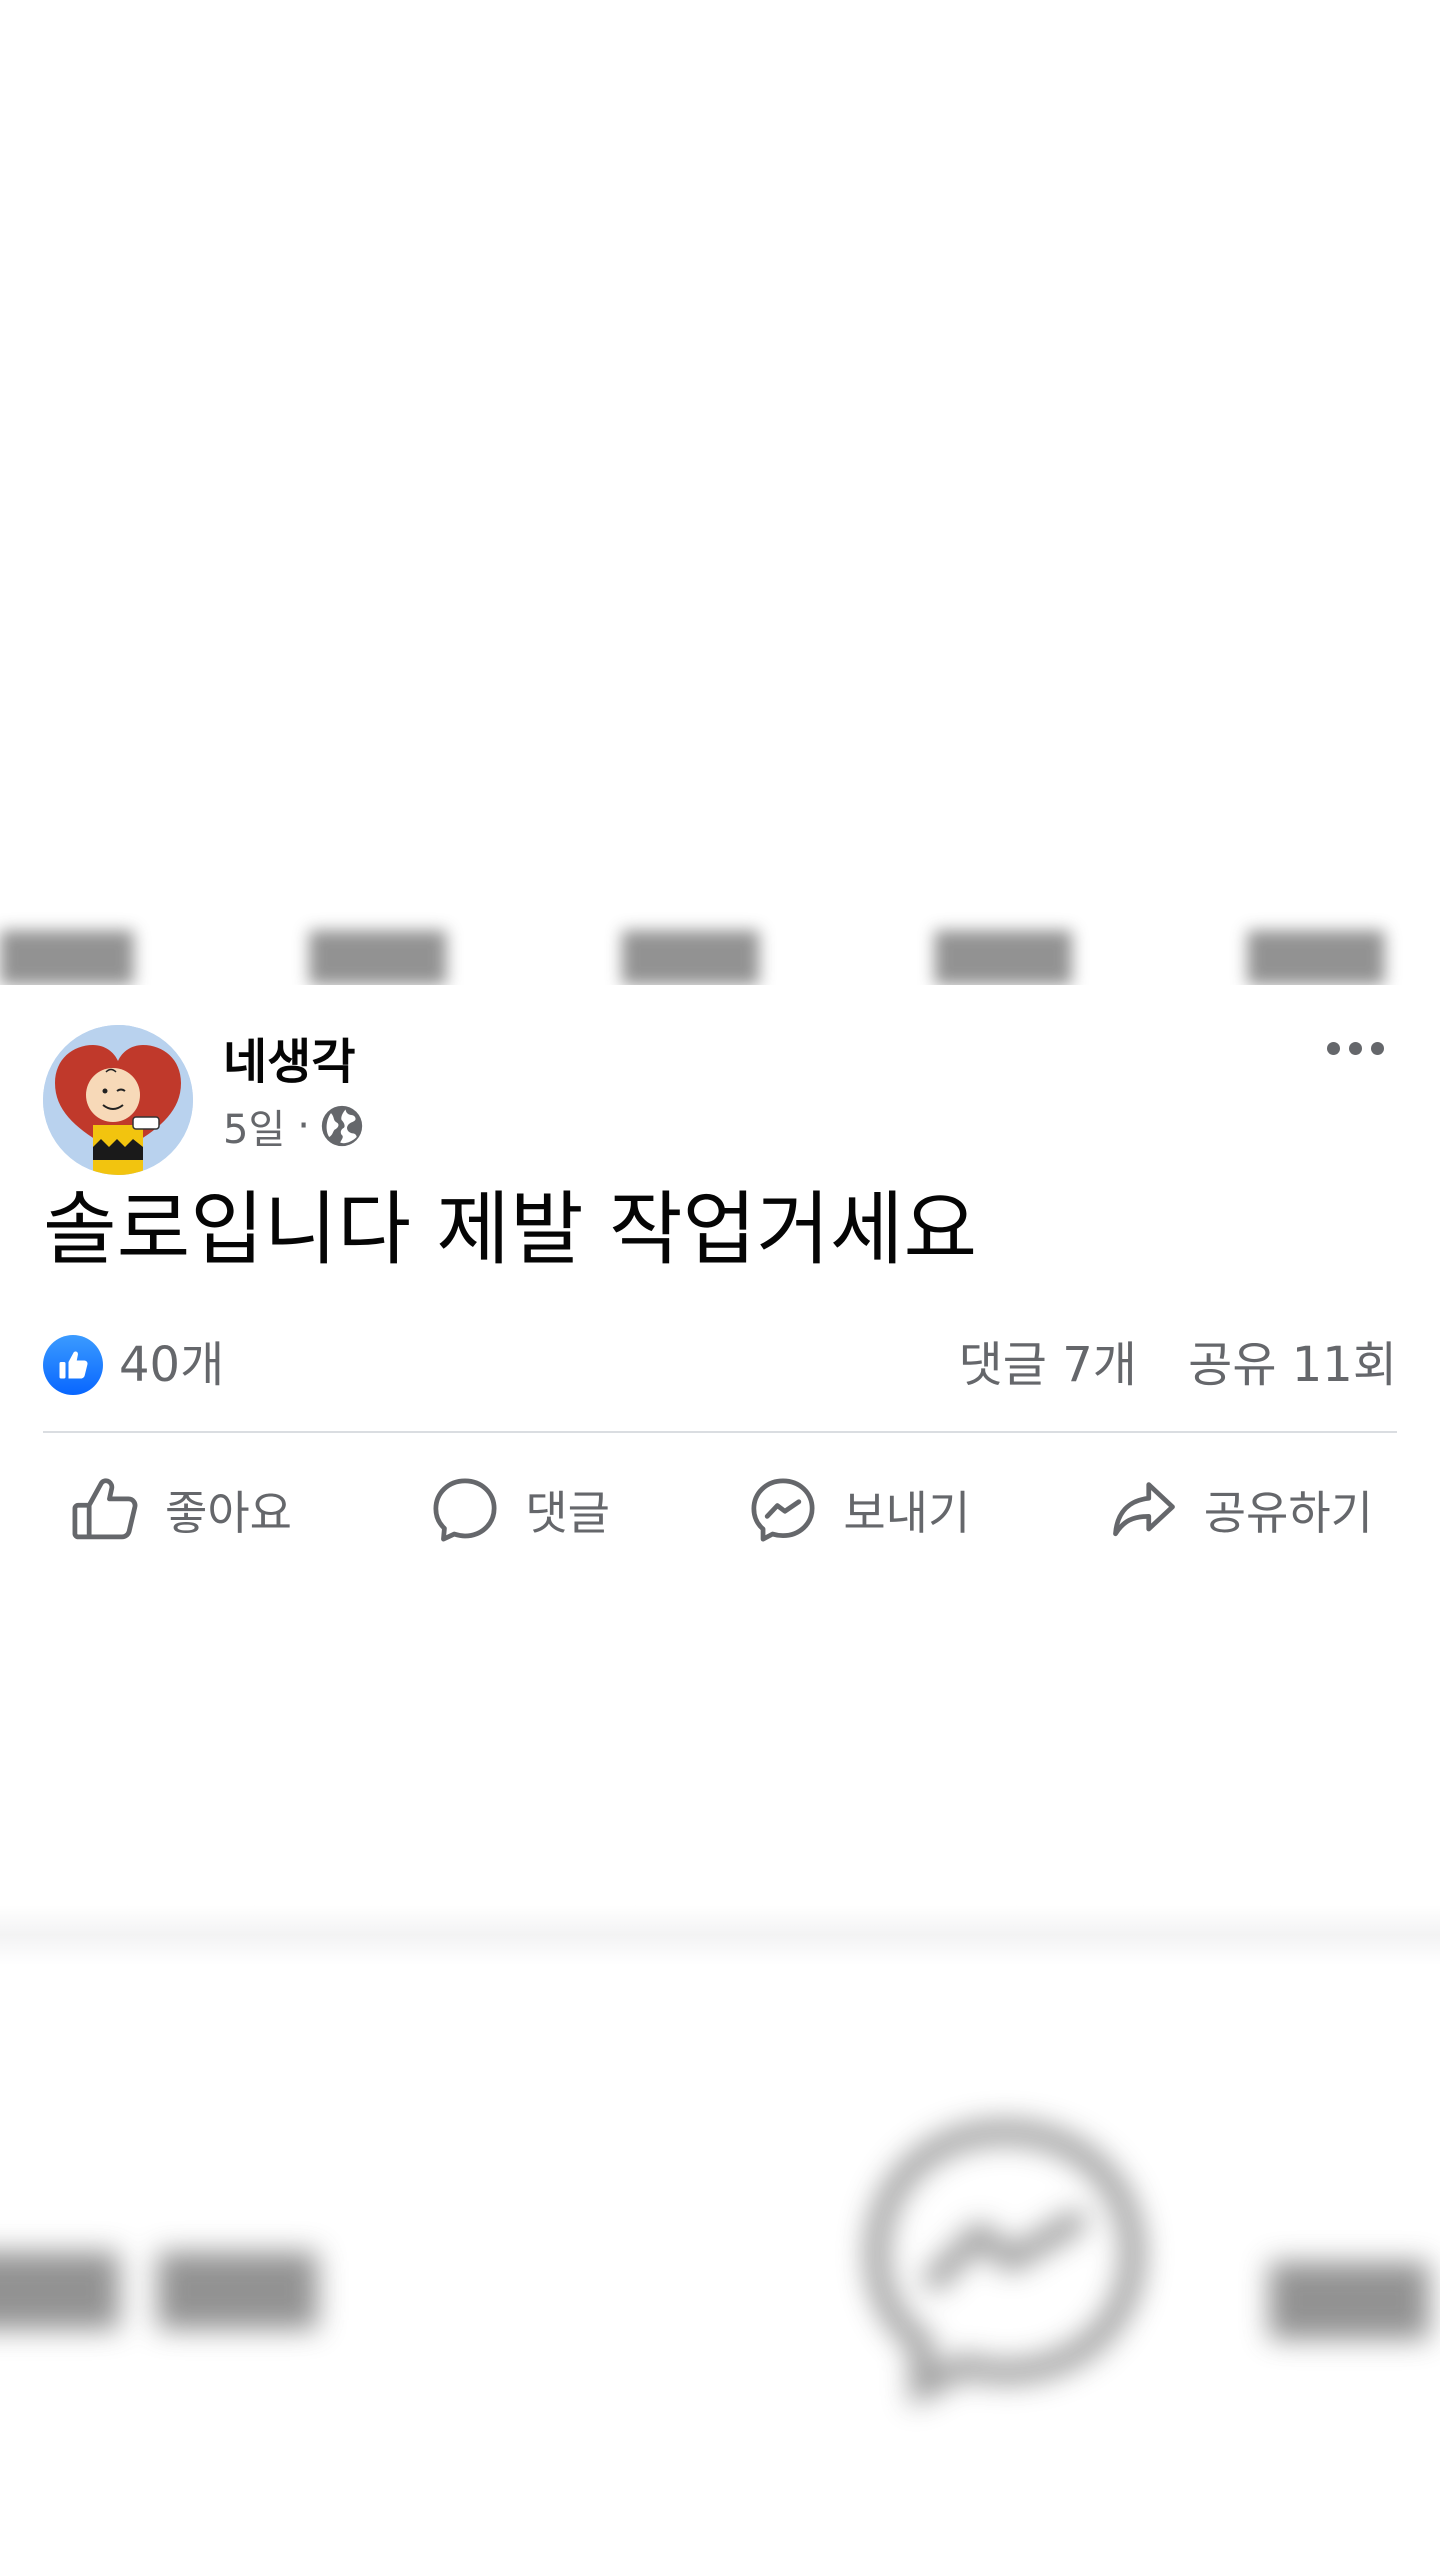 The image size is (1440, 2560). What do you see at coordinates (171, 1365) in the screenshot?
I see `like-count: 40개` at bounding box center [171, 1365].